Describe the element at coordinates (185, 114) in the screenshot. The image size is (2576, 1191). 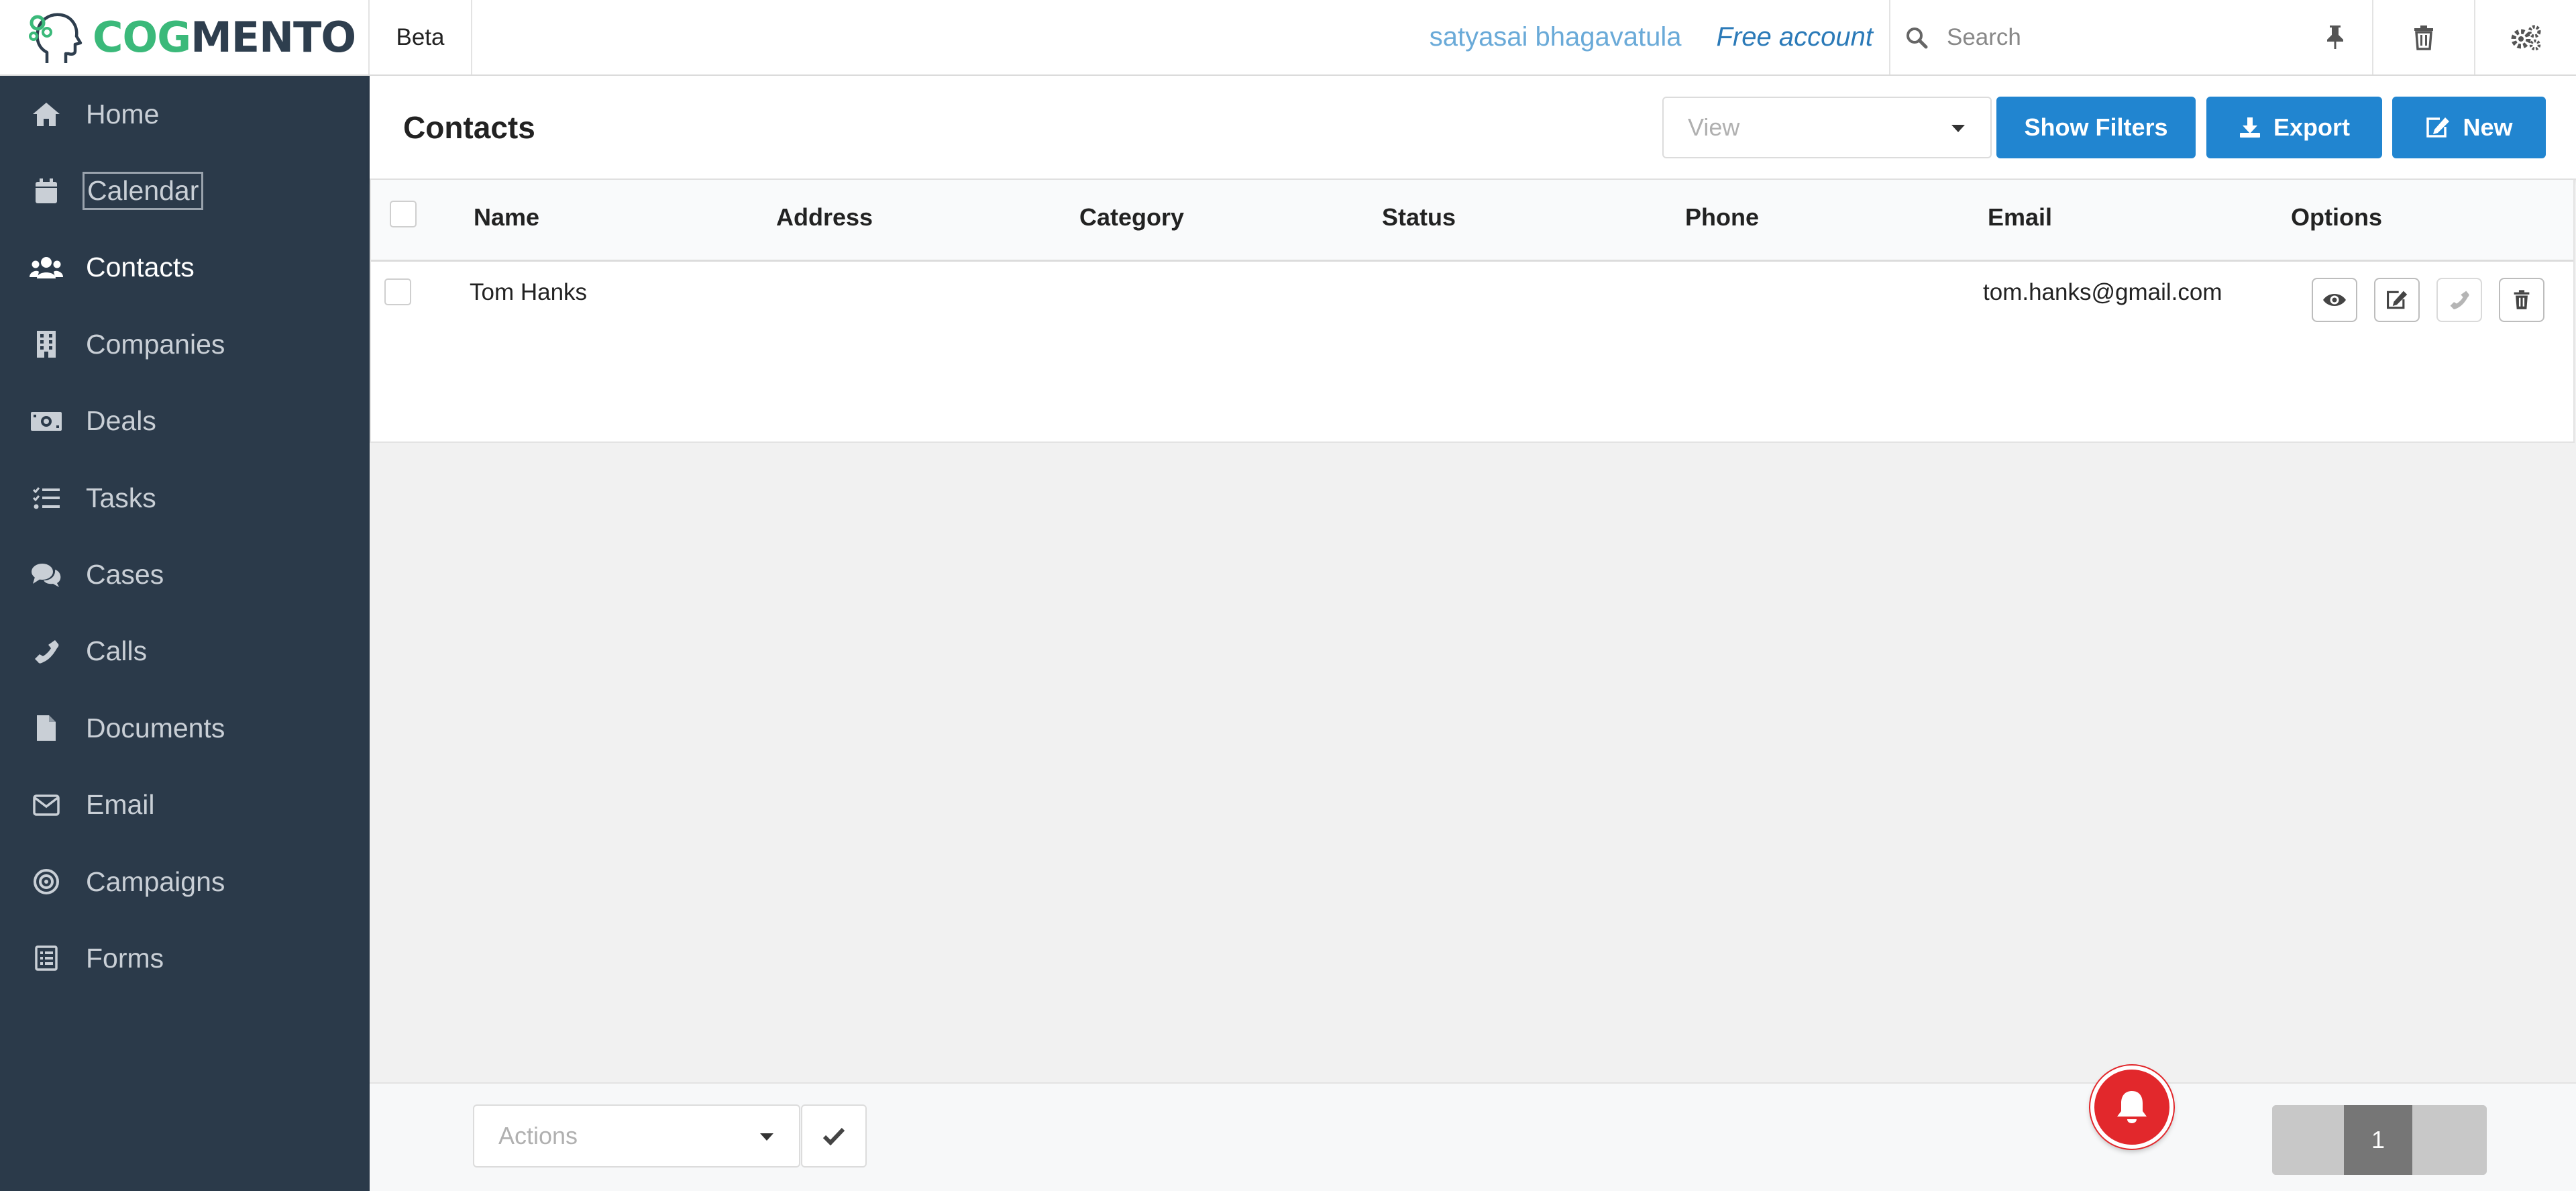
I see `sidebar-item-home: Home` at that location.